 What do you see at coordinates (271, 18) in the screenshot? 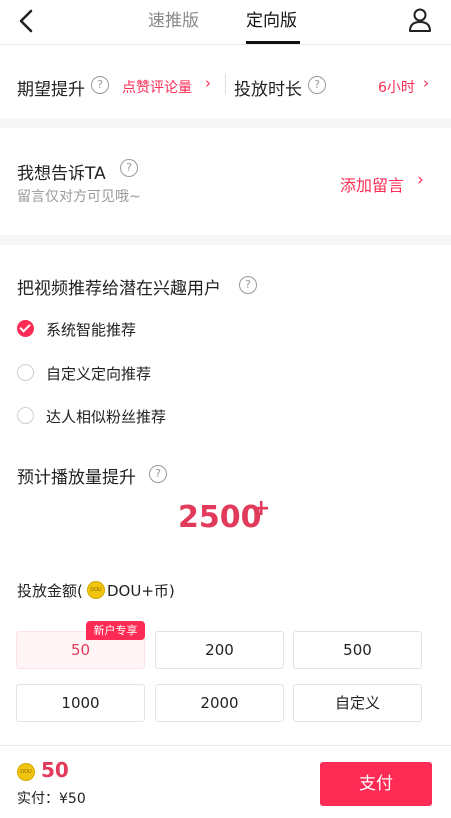
I see `tab-targeted: 定向版` at bounding box center [271, 18].